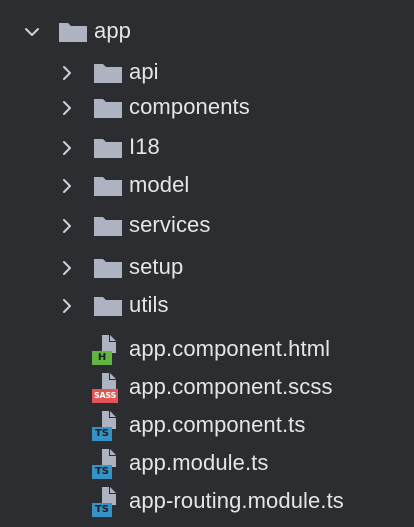  What do you see at coordinates (236, 500) in the screenshot?
I see `tree-item-label: app-routing.module.ts` at bounding box center [236, 500].